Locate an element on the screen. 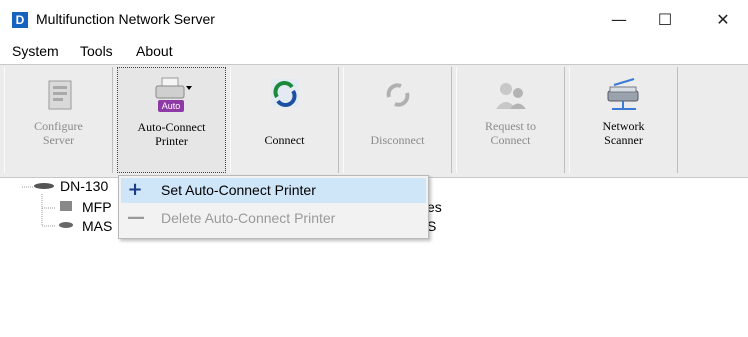 The image size is (748, 337). auto-connect-printer-label: Auto-Connect Printer is located at coordinates (171, 134).